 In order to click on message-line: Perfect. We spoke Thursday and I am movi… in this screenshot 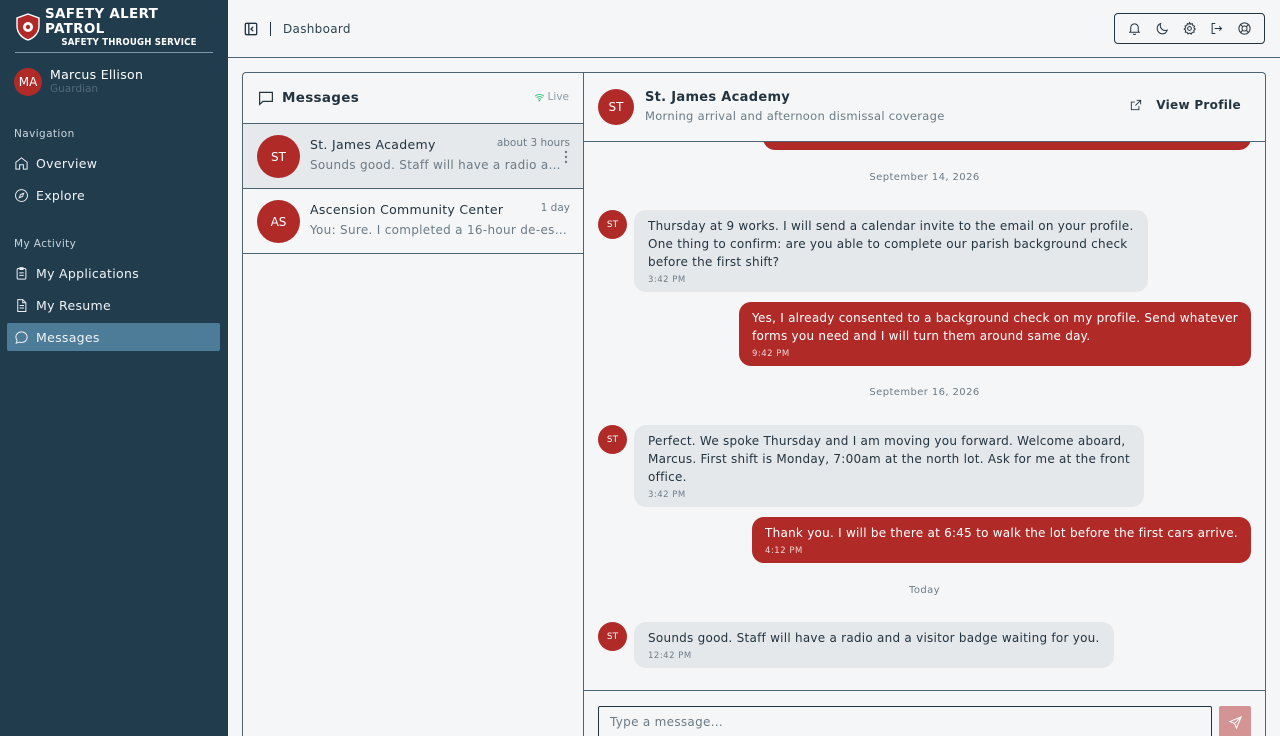, I will do `click(887, 441)`.